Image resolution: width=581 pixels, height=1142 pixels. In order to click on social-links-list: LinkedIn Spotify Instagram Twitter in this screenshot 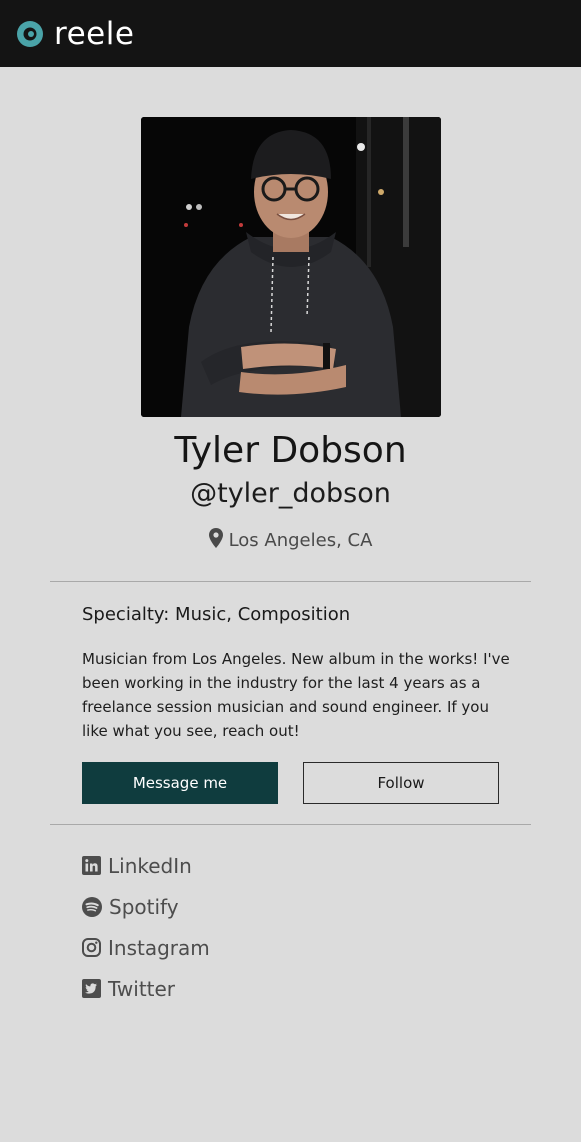, I will do `click(146, 927)`.